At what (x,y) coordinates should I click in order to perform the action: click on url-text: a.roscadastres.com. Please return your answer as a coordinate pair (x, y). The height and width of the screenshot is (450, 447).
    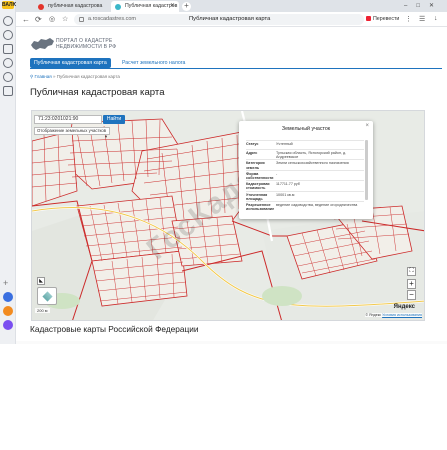
    Looking at the image, I should click on (112, 19).